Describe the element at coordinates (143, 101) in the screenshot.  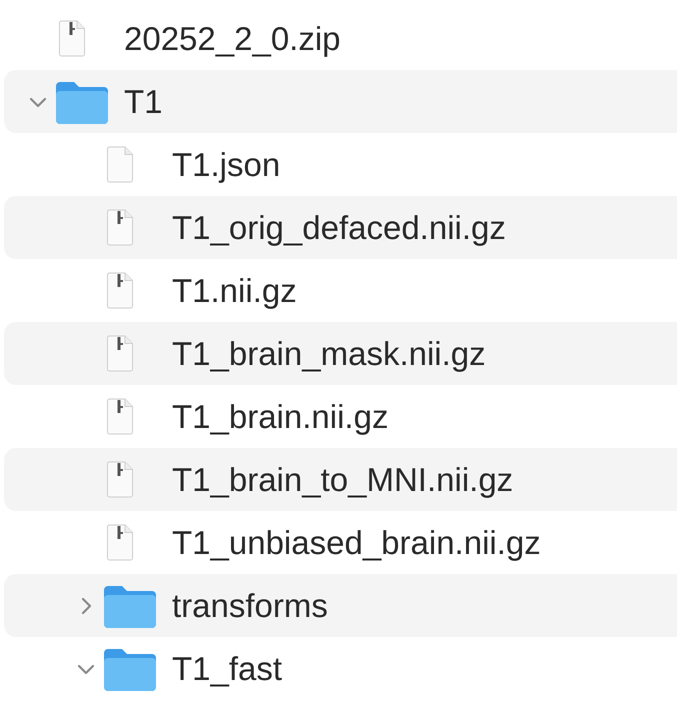
I see `file-name: T1` at that location.